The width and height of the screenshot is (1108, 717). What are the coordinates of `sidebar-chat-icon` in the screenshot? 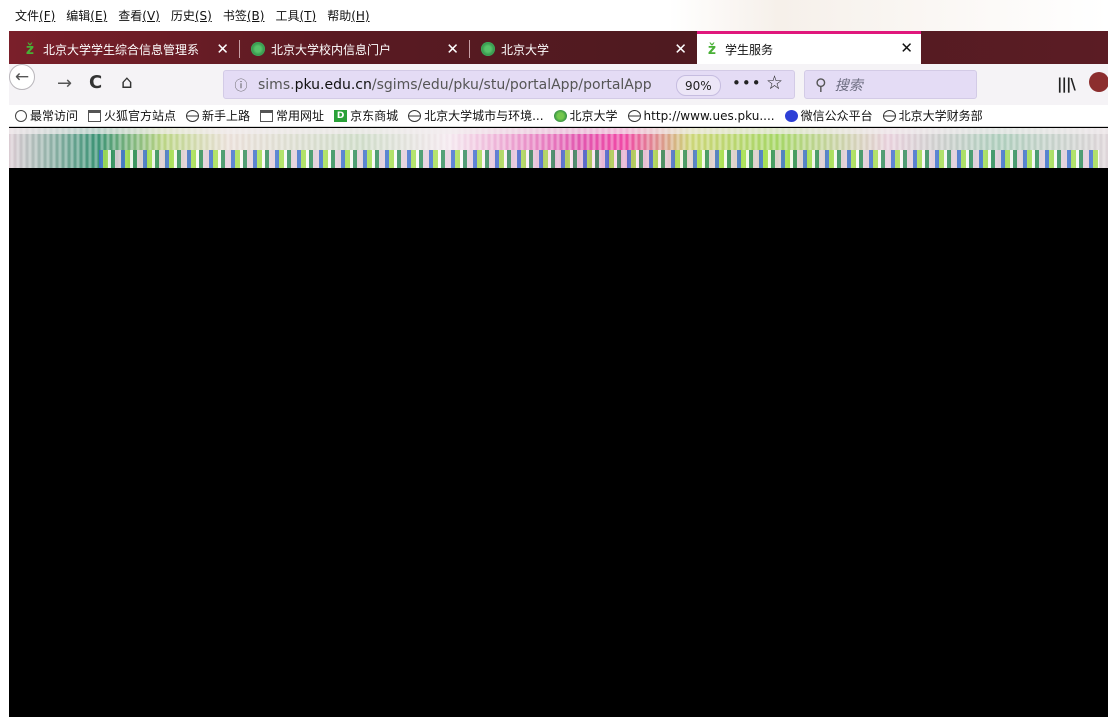 It's located at (1098, 82).